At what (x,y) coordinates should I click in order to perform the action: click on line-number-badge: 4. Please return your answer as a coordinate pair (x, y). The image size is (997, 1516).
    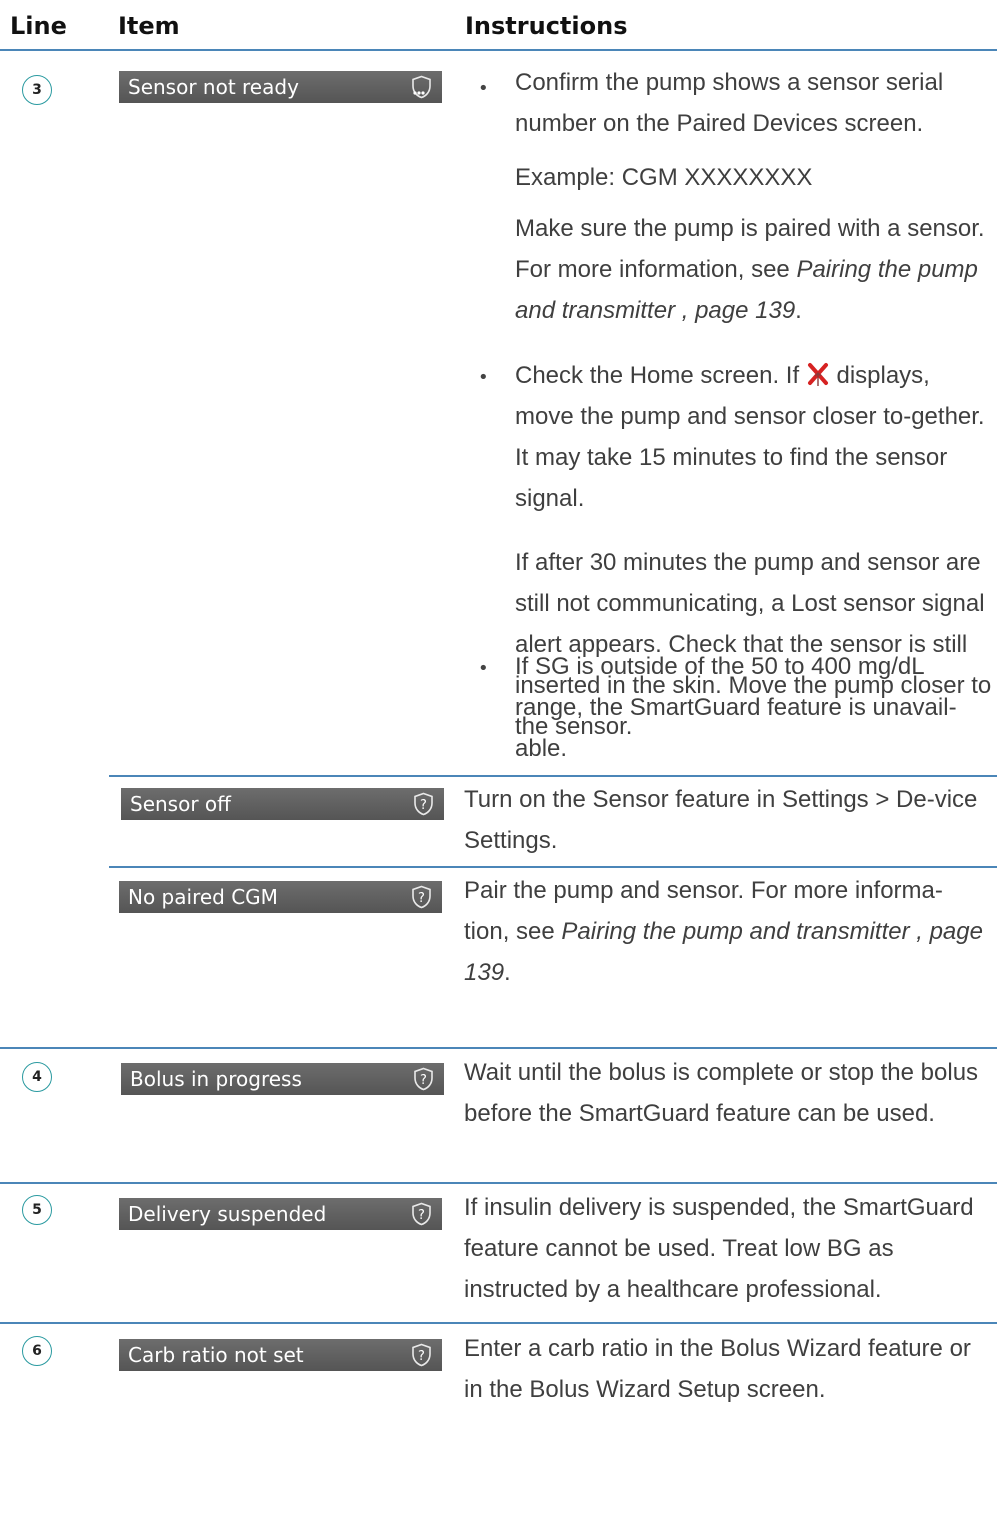
    Looking at the image, I should click on (37, 1077).